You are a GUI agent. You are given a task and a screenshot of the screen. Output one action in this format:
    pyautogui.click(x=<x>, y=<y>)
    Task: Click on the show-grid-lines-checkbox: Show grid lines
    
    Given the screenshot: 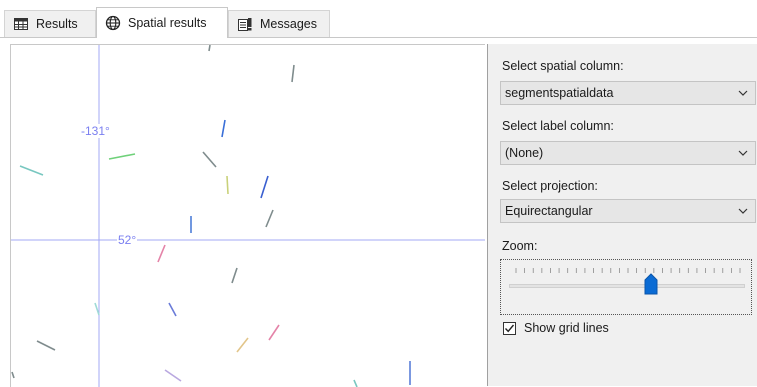 What is the action you would take?
    pyautogui.click(x=556, y=328)
    